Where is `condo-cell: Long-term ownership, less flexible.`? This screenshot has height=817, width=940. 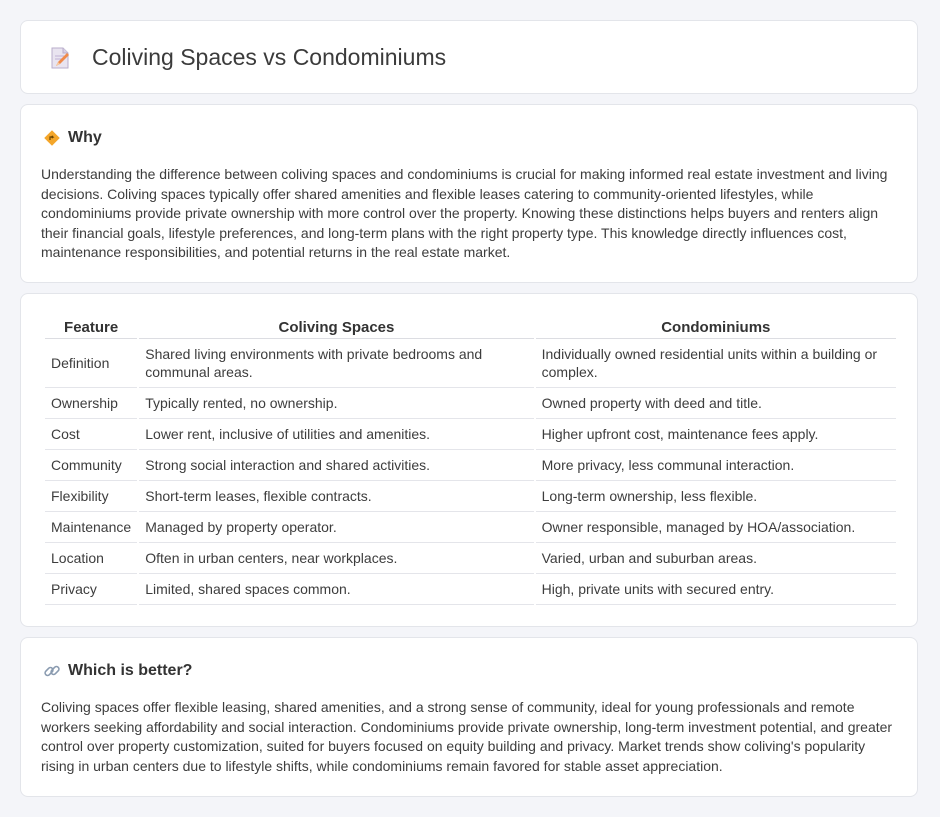 condo-cell: Long-term ownership, less flexible. is located at coordinates (715, 496).